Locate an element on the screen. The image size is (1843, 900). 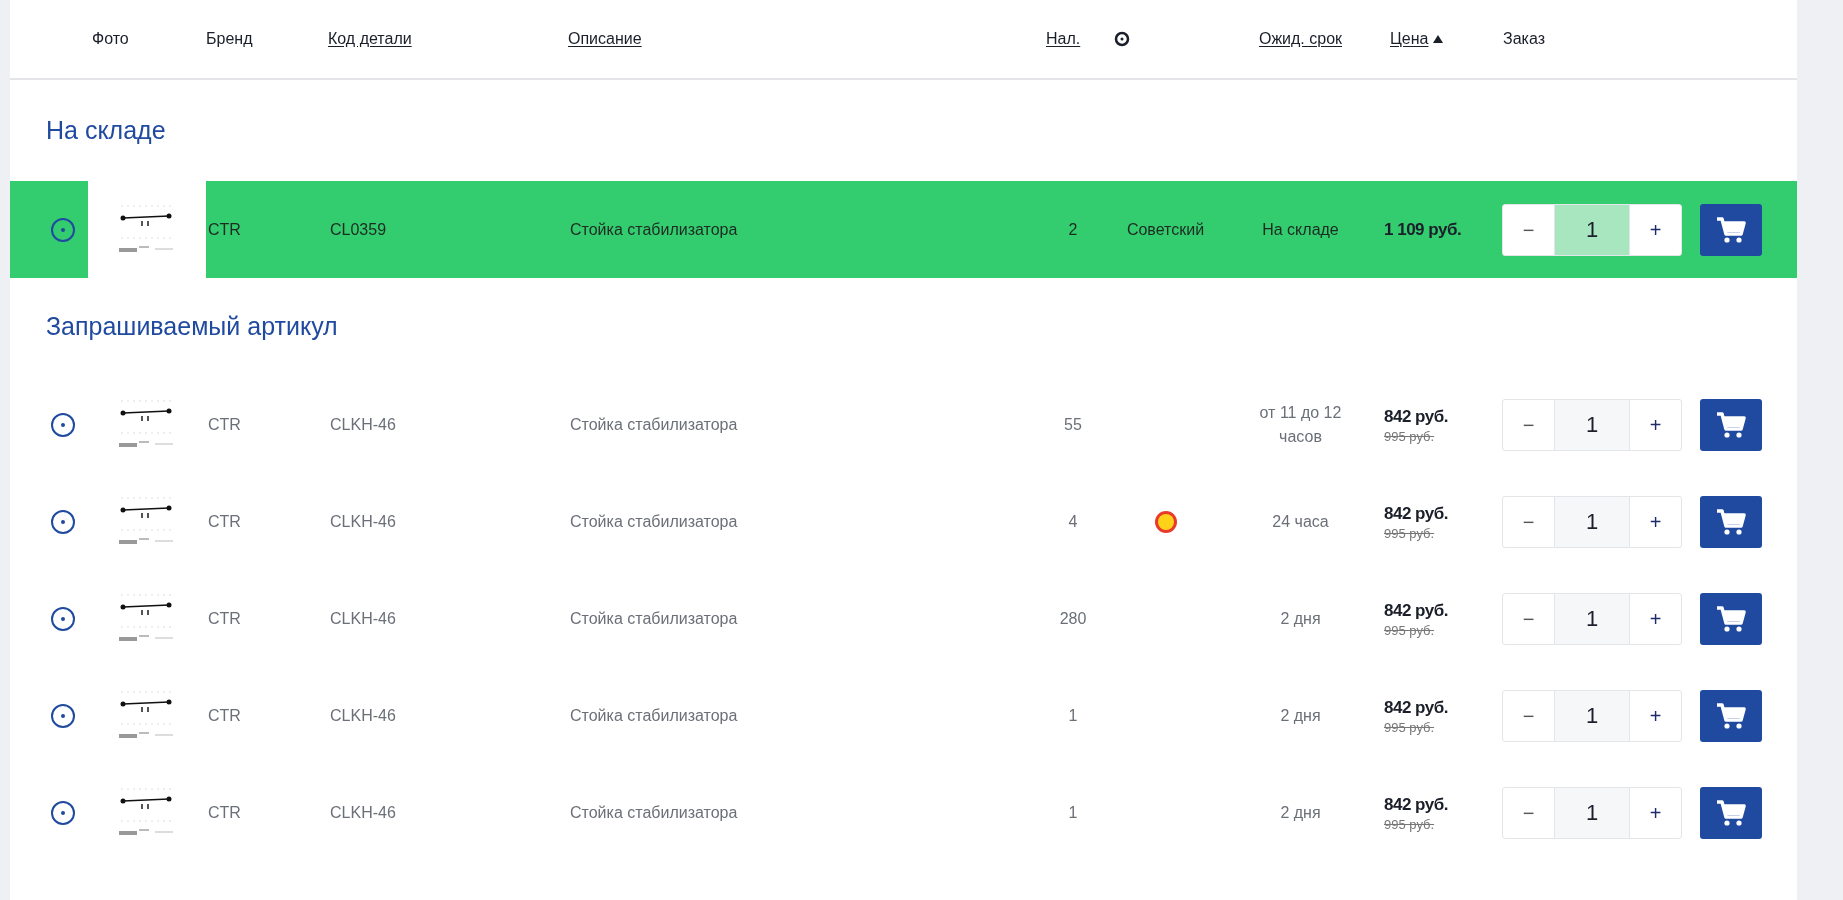
filter-icon is located at coordinates (1122, 39).